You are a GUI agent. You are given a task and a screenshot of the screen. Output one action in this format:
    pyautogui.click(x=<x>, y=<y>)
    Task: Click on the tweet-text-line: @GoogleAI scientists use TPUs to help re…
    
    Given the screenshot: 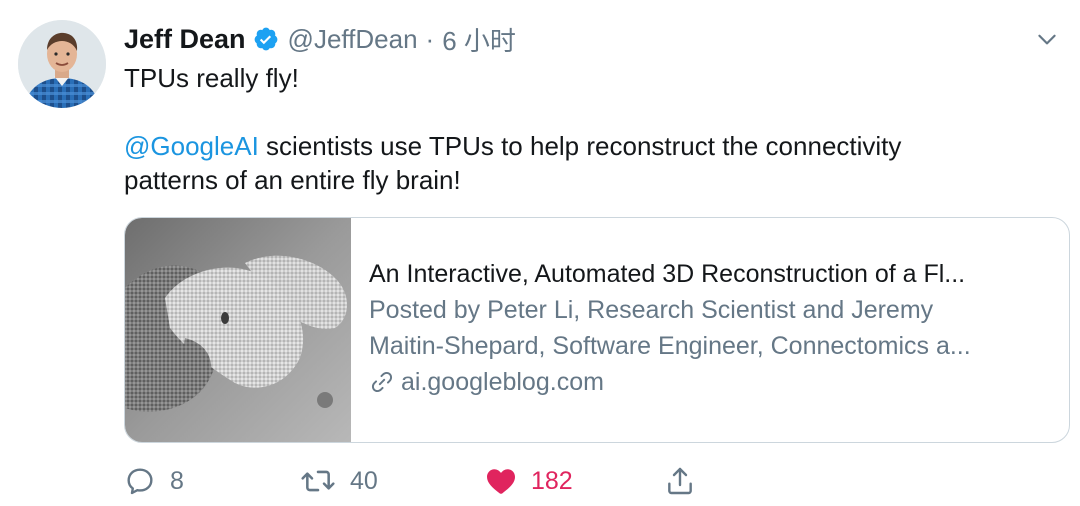 What is the action you would take?
    pyautogui.click(x=574, y=146)
    